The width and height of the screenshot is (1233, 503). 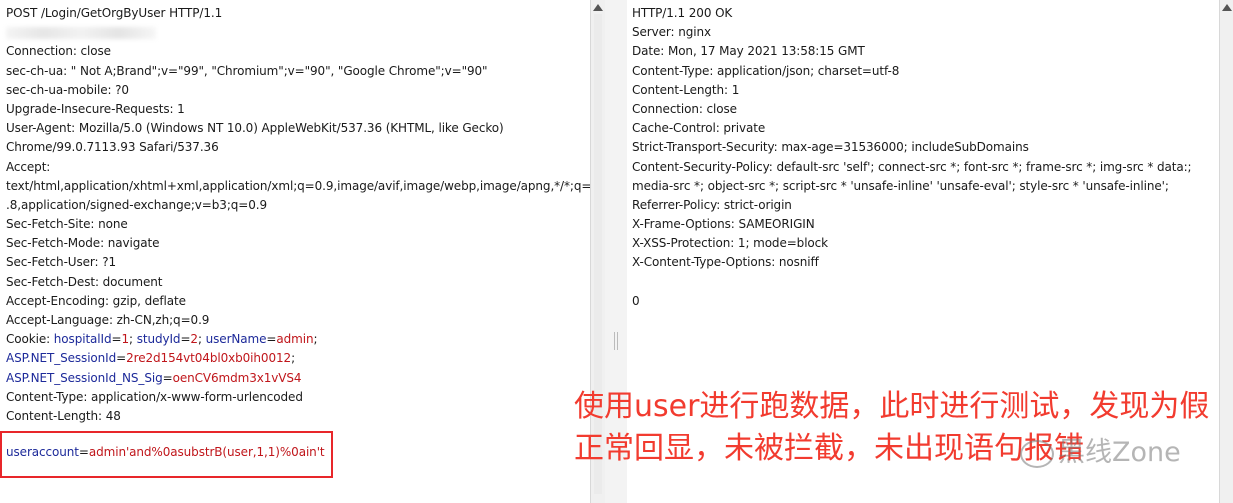 I want to click on payload-key: useraccount, so click(x=42, y=452).